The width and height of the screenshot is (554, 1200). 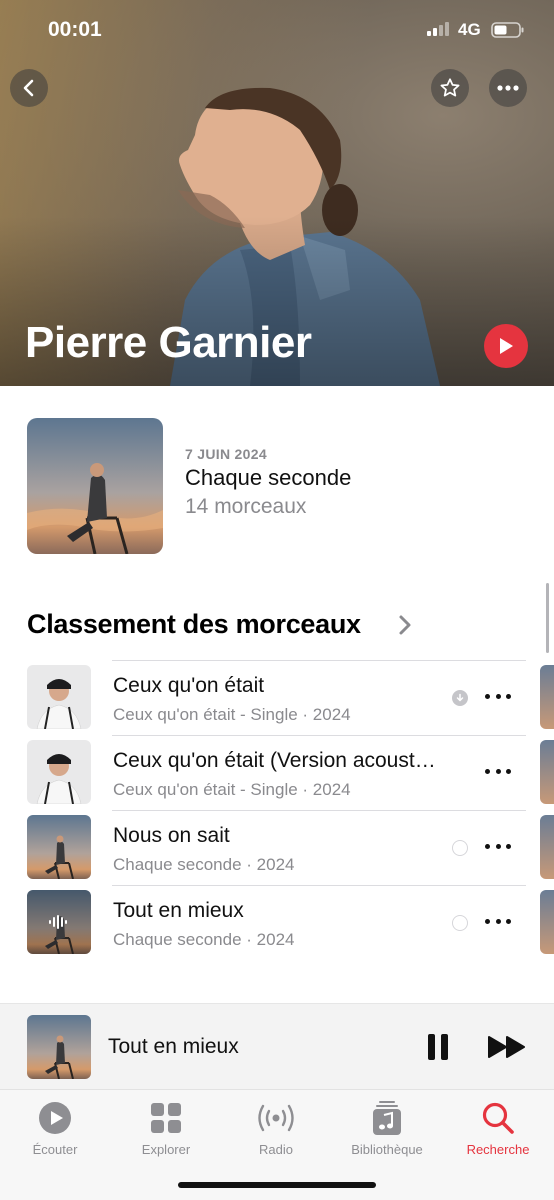 I want to click on chevron-left-icon, so click(x=28, y=88).